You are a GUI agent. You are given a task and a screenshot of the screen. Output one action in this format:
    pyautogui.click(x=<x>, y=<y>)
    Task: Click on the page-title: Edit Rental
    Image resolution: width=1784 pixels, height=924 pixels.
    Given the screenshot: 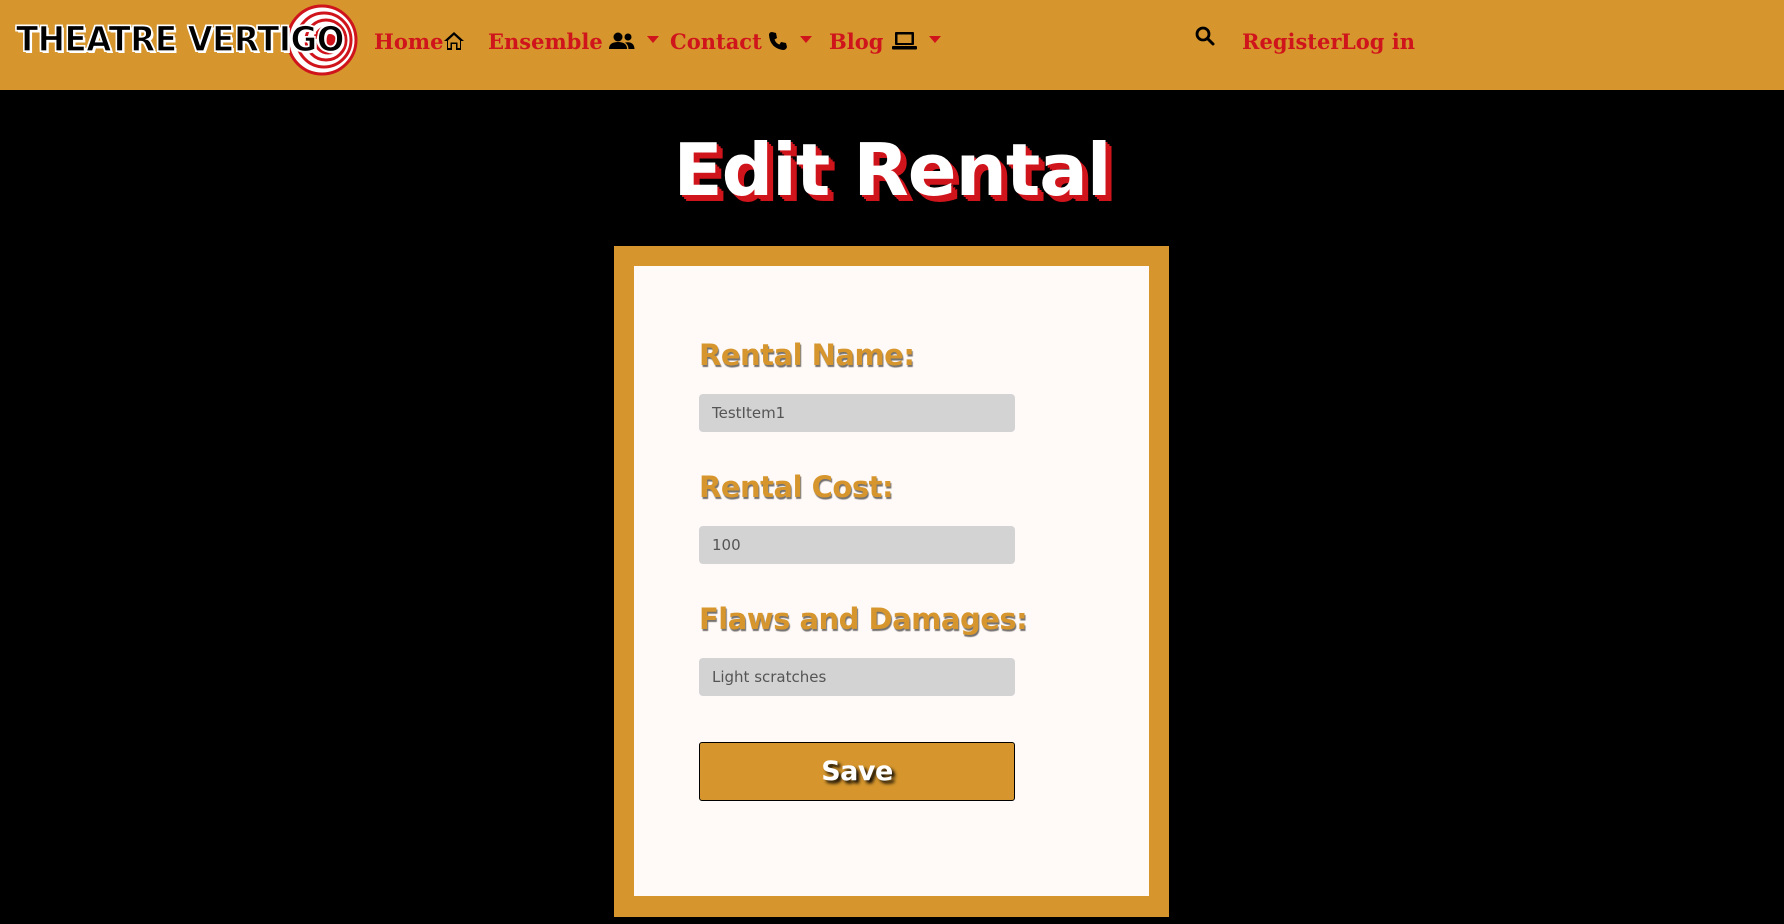 What is the action you would take?
    pyautogui.click(x=892, y=170)
    